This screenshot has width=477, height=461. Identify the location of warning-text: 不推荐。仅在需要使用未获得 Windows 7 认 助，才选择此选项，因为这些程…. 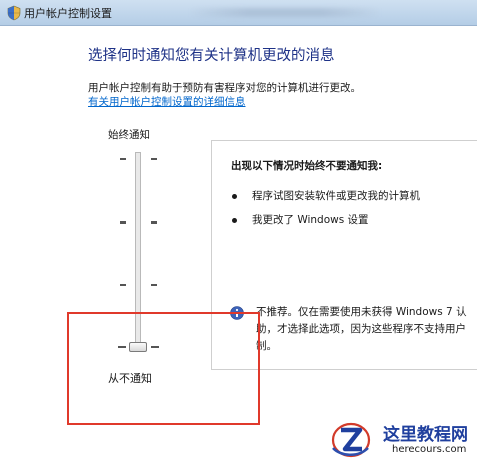
(361, 329).